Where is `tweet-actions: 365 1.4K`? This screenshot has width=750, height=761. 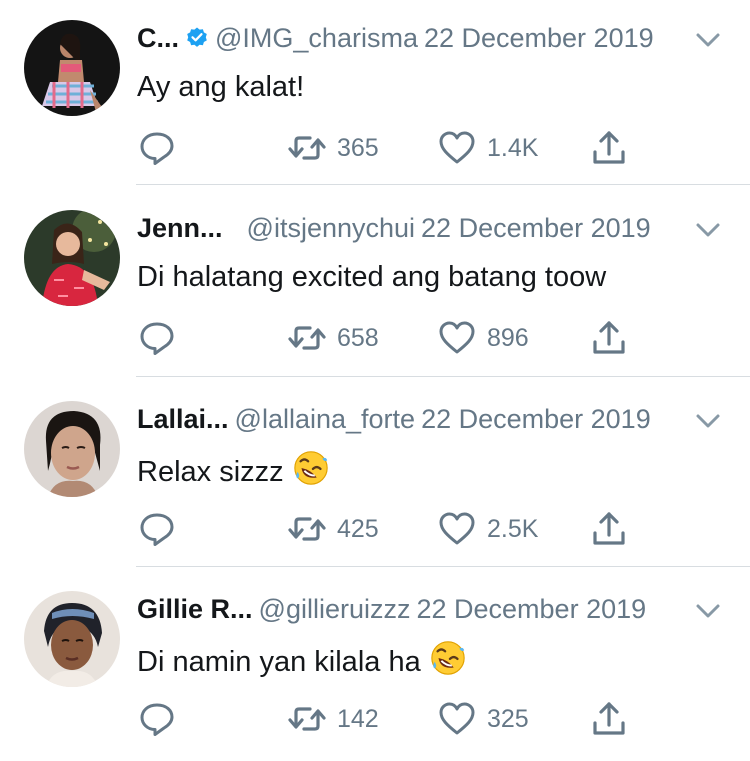 tweet-actions: 365 1.4K is located at coordinates (387, 148).